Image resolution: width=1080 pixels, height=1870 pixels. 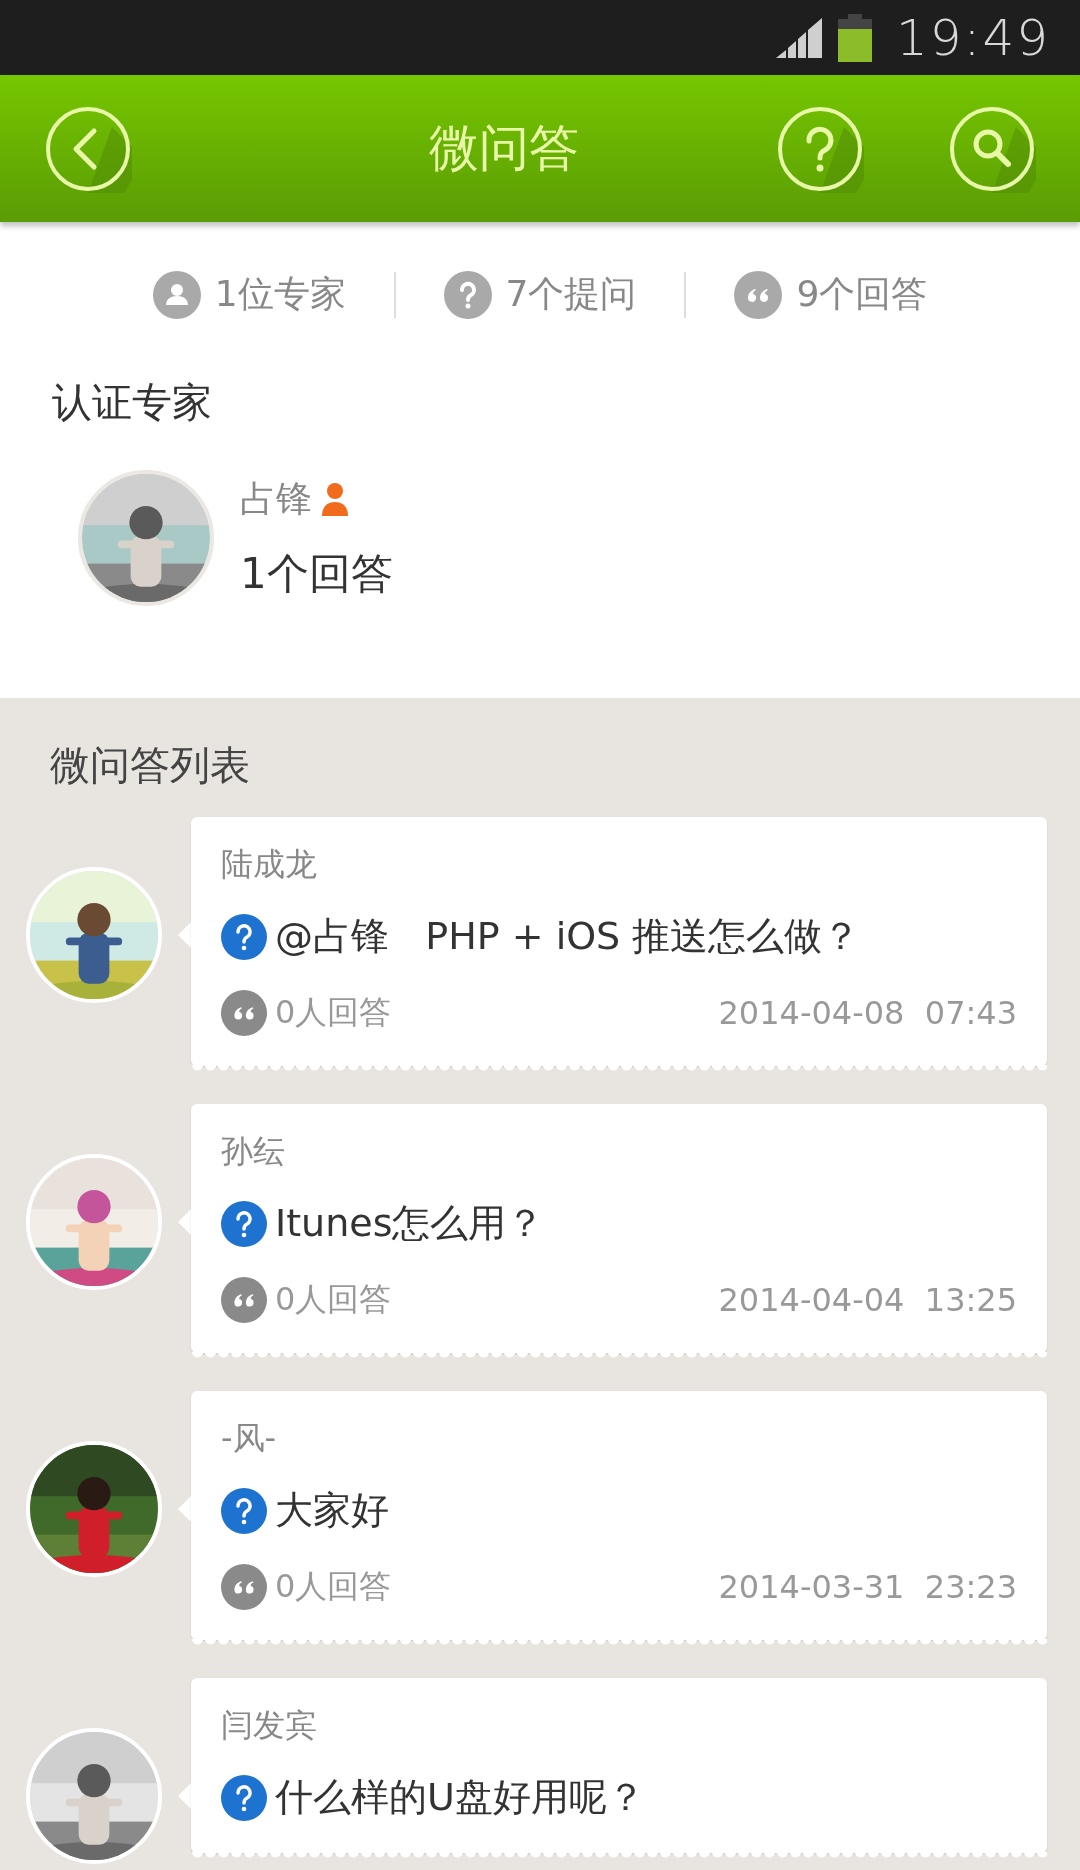 What do you see at coordinates (992, 148) in the screenshot?
I see `search-button` at bounding box center [992, 148].